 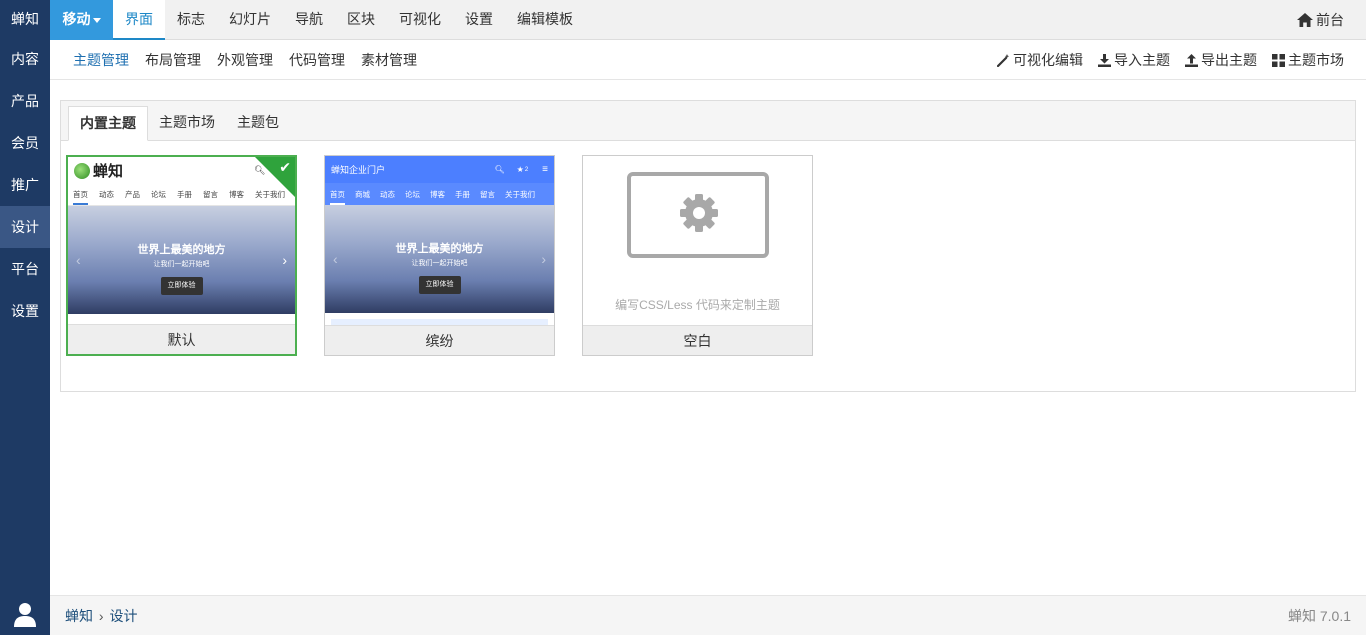 I want to click on export-theme-label: 导出主题, so click(x=1229, y=60).